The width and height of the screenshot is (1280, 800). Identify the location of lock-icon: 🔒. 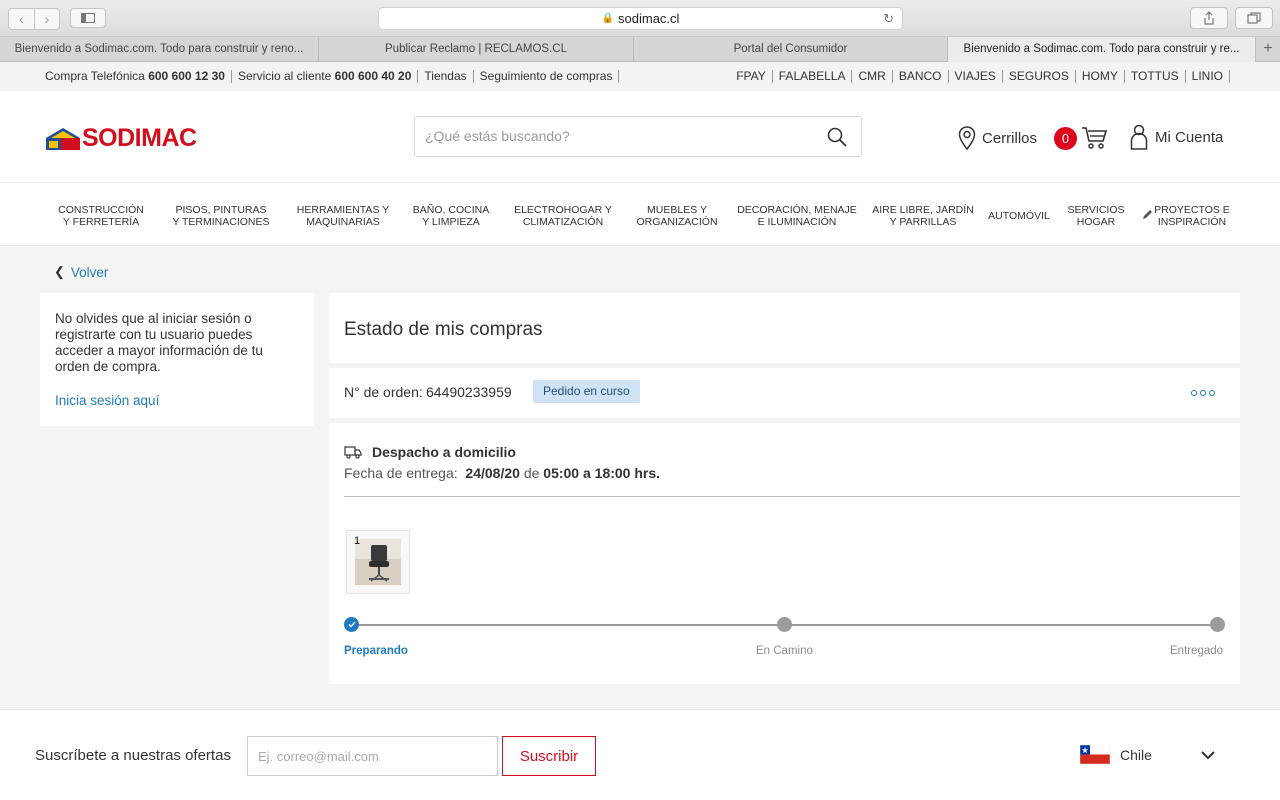
(608, 18).